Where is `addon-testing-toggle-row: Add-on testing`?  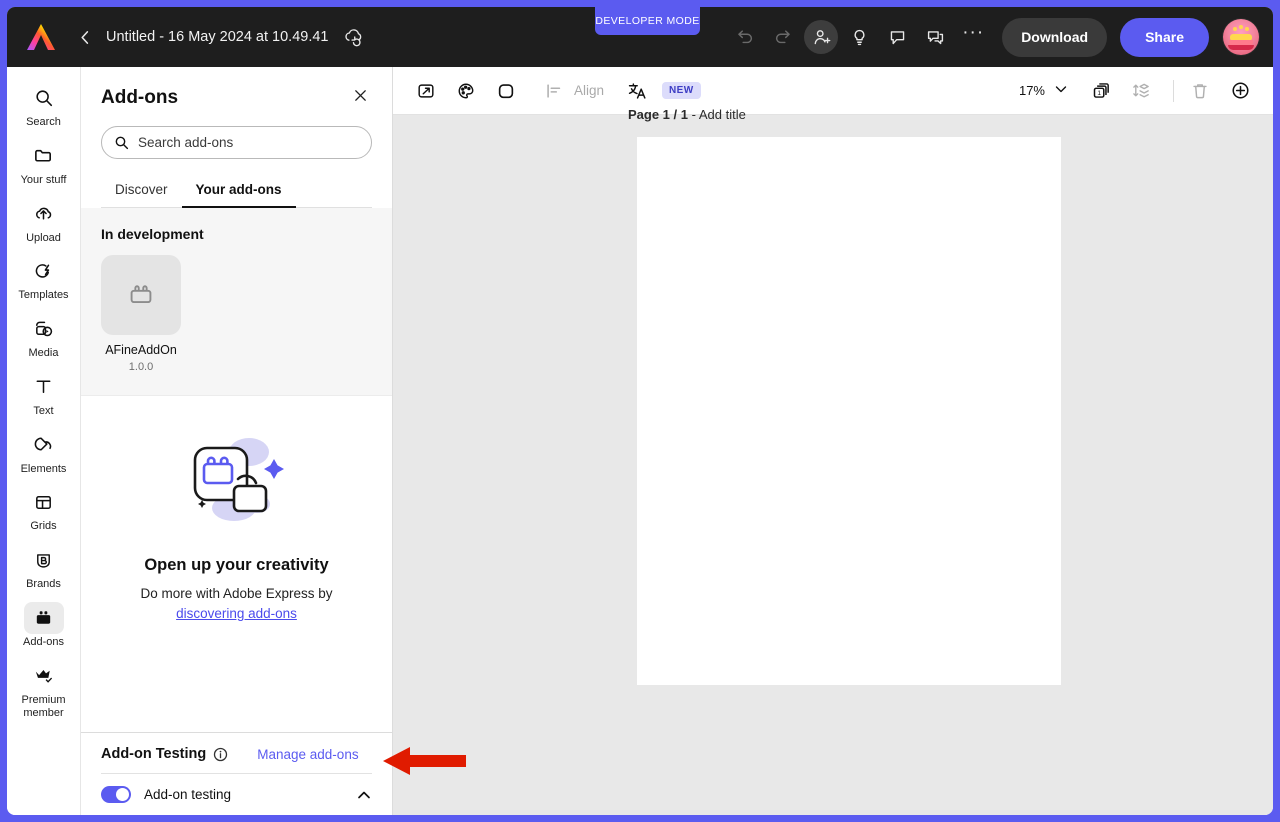 addon-testing-toggle-row: Add-on testing is located at coordinates (236, 794).